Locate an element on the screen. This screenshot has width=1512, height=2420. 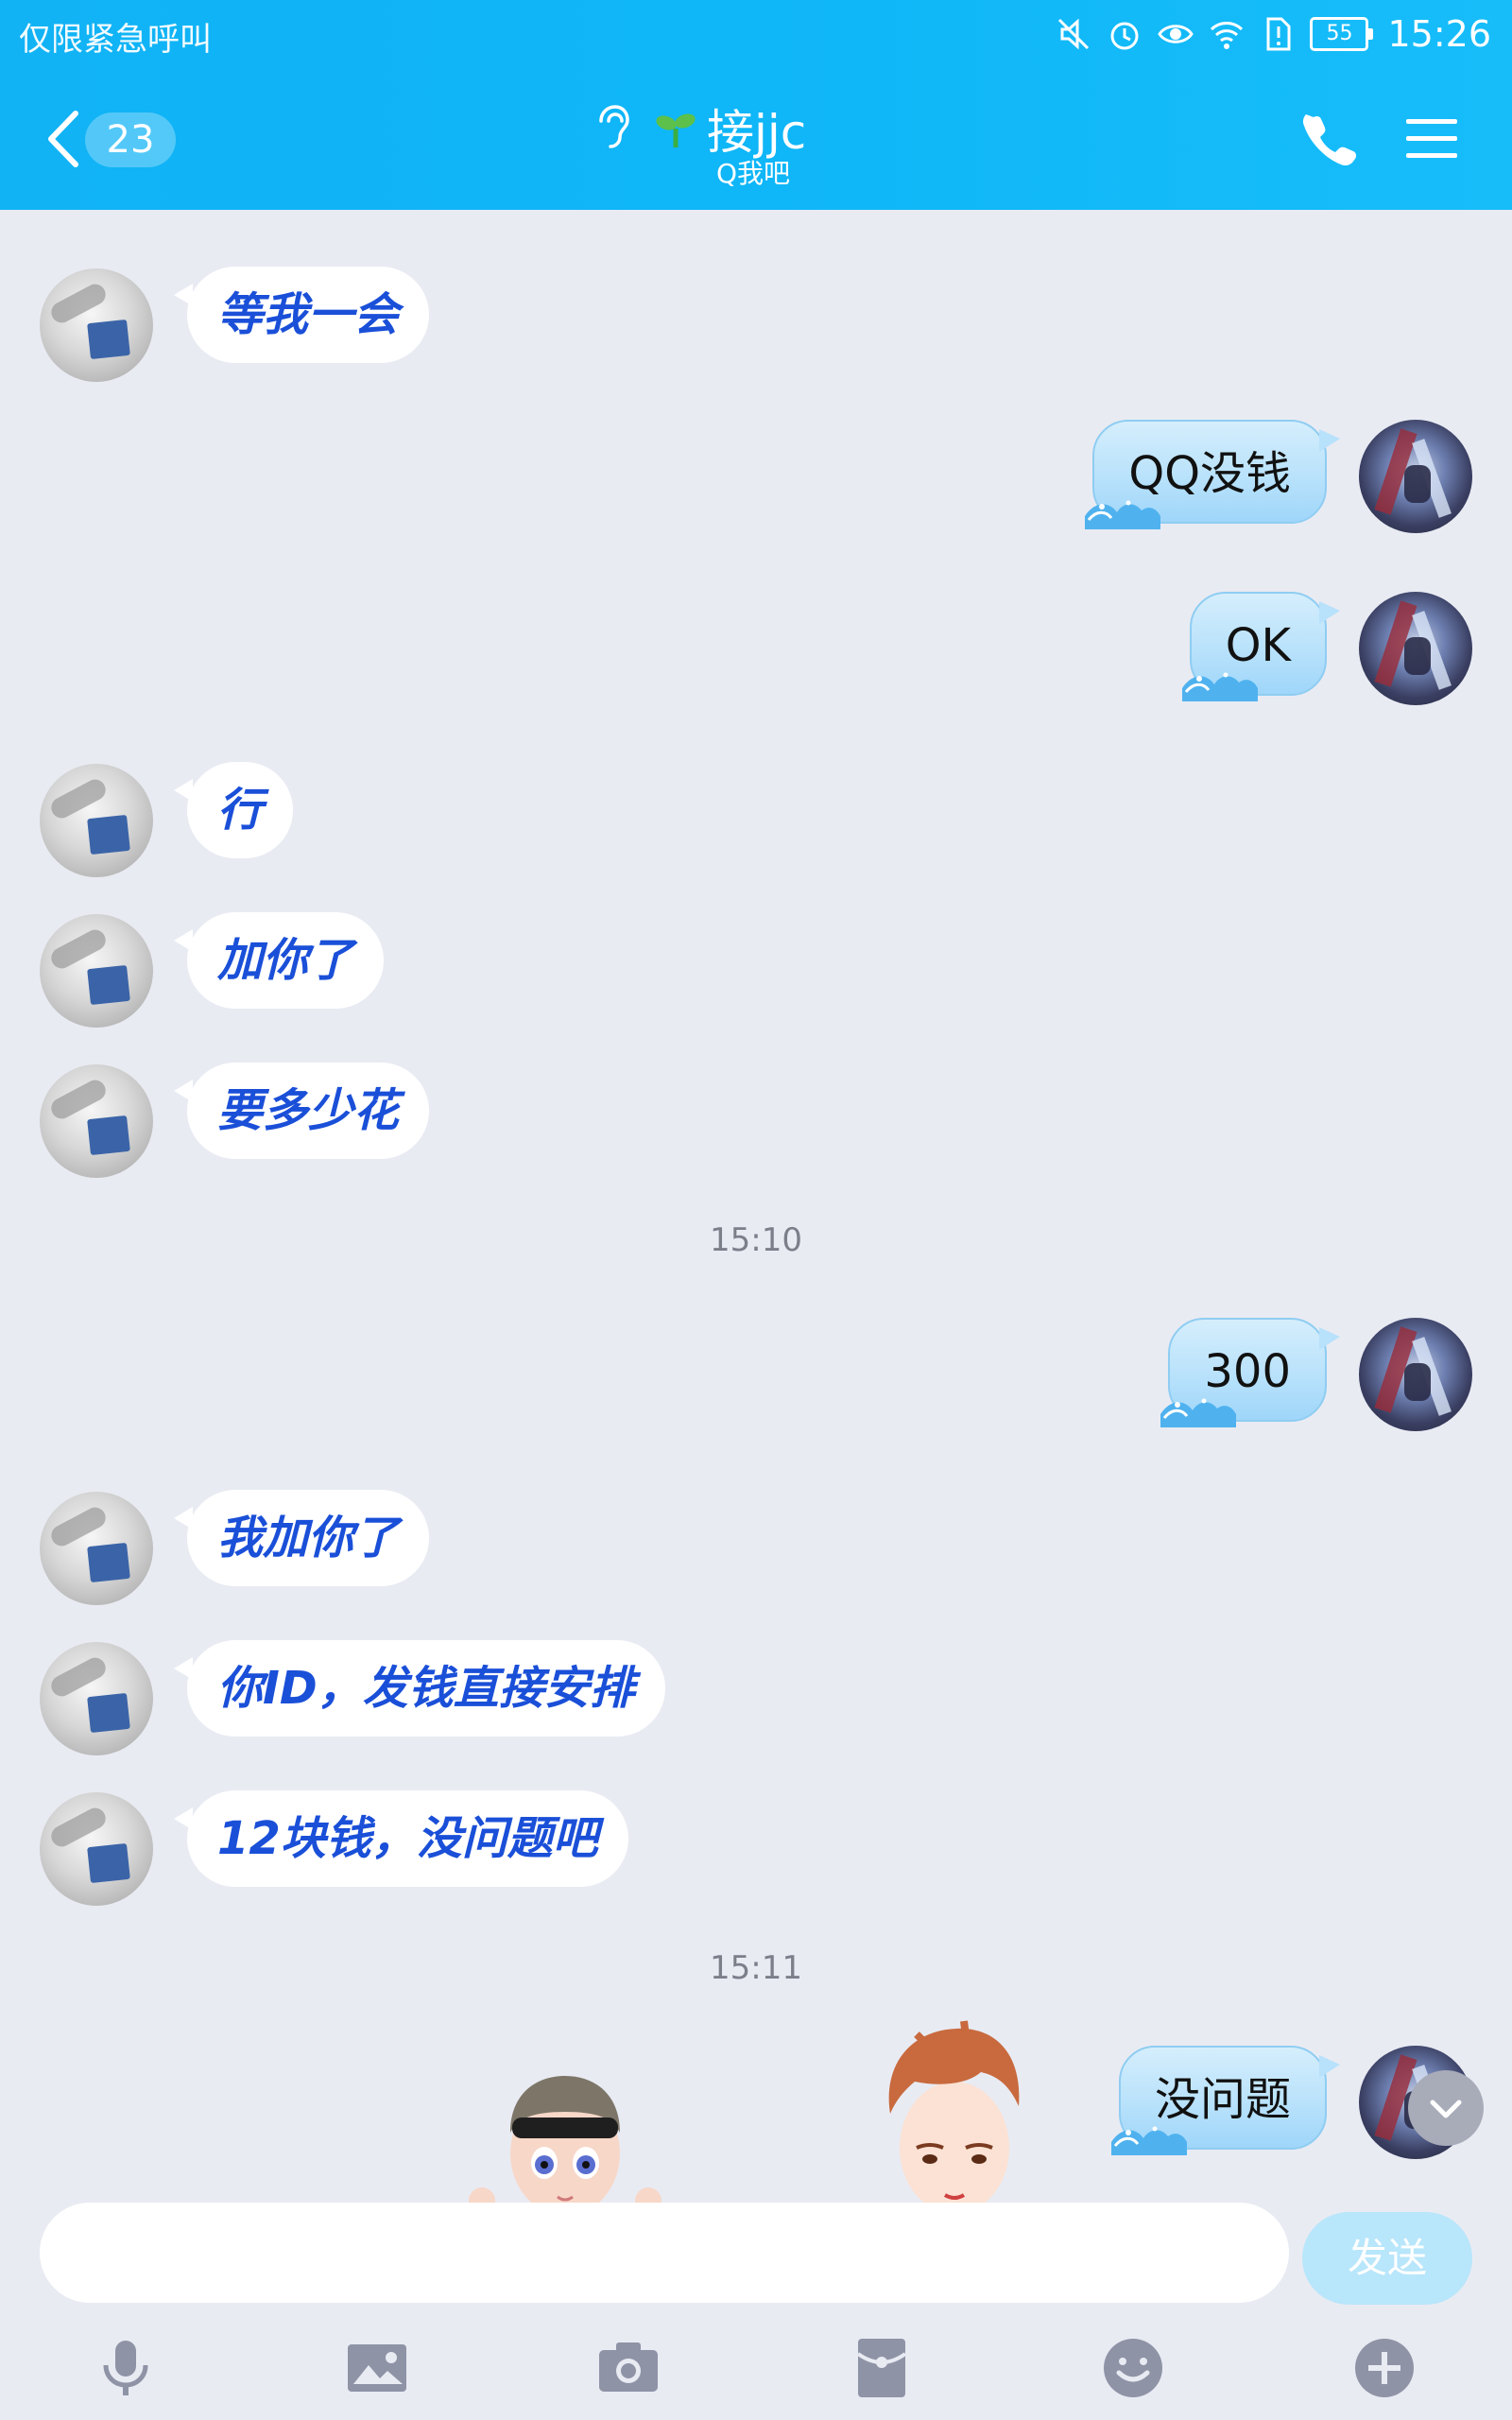
clock: 15:26 is located at coordinates (1439, 34).